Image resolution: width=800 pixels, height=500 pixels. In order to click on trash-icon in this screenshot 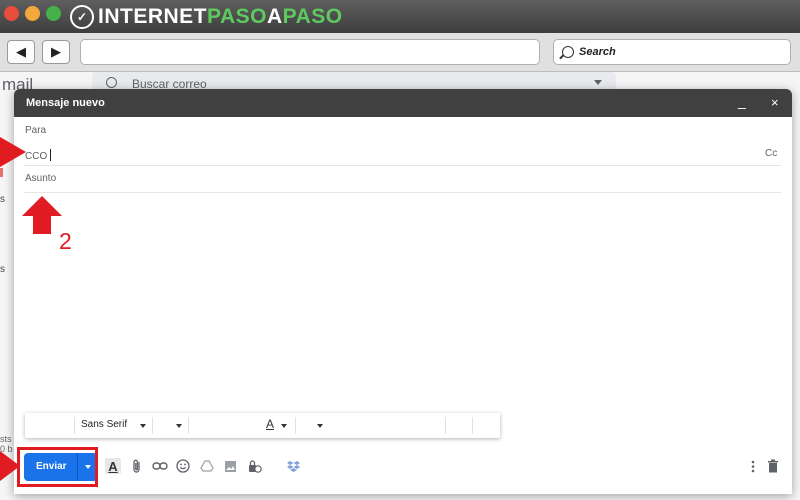, I will do `click(773, 466)`.